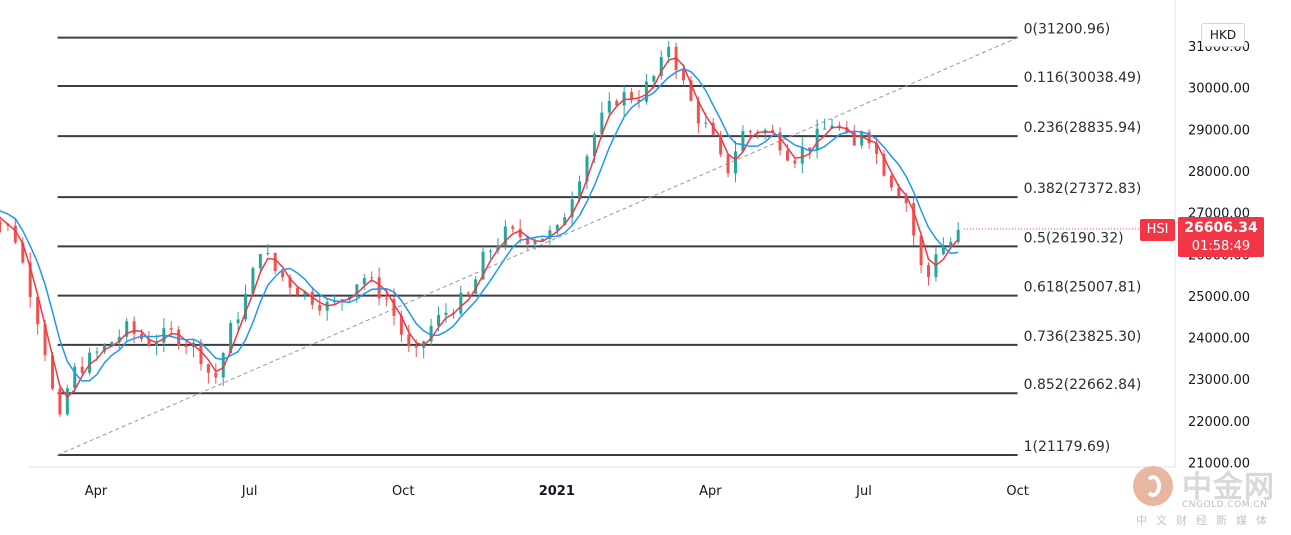 The height and width of the screenshot is (535, 1291). What do you see at coordinates (1219, 339) in the screenshot?
I see `price-tick-label: 24000.00` at bounding box center [1219, 339].